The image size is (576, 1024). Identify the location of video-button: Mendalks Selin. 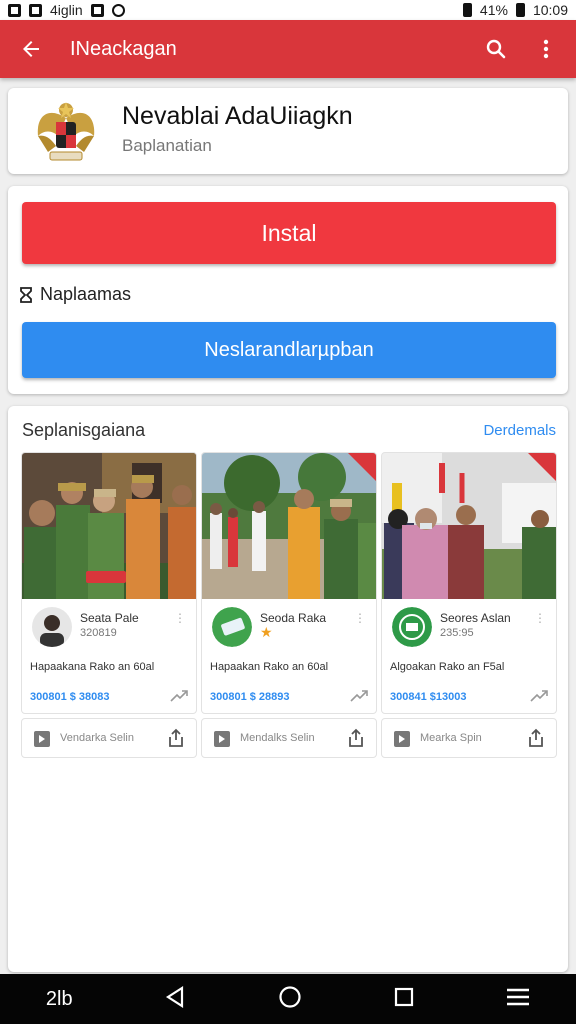
(289, 738).